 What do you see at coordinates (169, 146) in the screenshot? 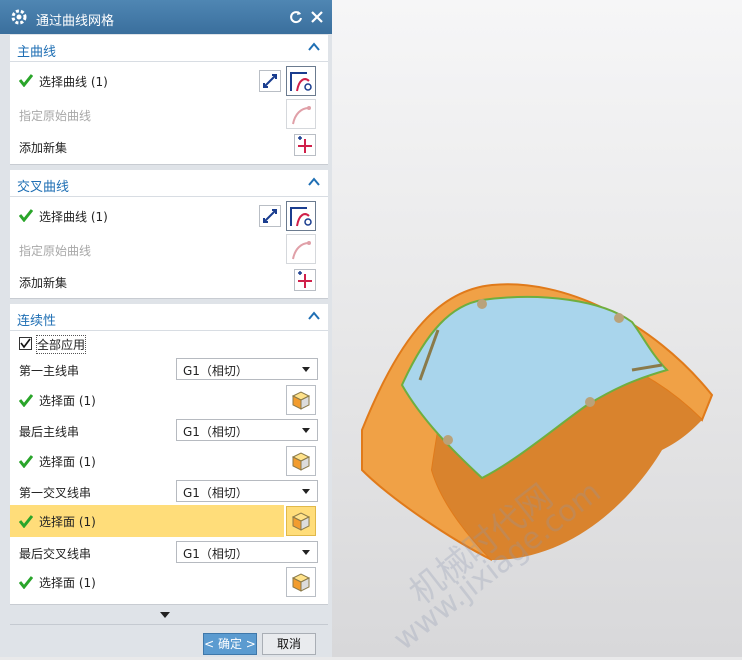
I see `primary-add-new-set-row: 添加新集` at bounding box center [169, 146].